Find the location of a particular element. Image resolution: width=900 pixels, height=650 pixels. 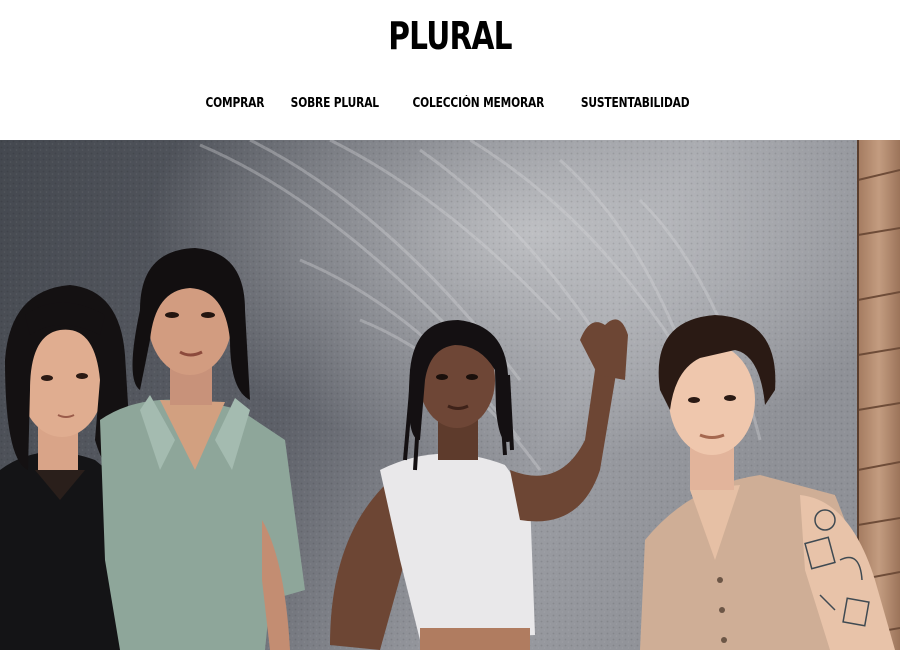

nav-item-sustentabilidad: SUSTENTABILIDAD is located at coordinates (635, 104).